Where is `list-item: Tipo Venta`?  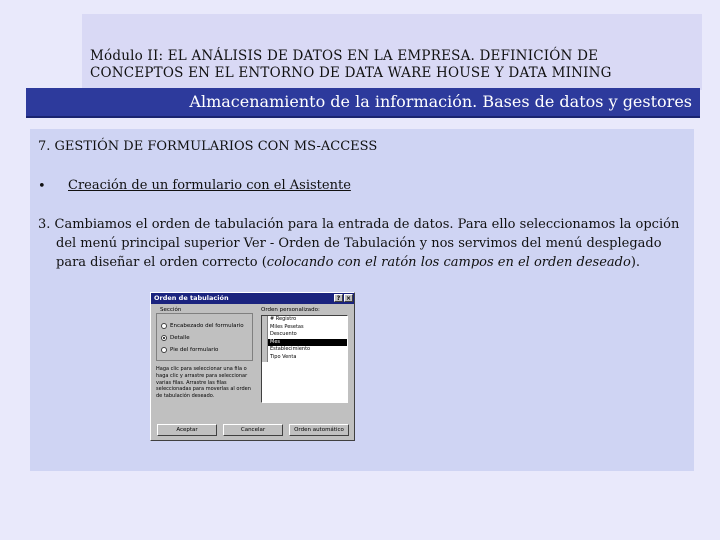
list-item: Tipo Venta is located at coordinates (304, 357).